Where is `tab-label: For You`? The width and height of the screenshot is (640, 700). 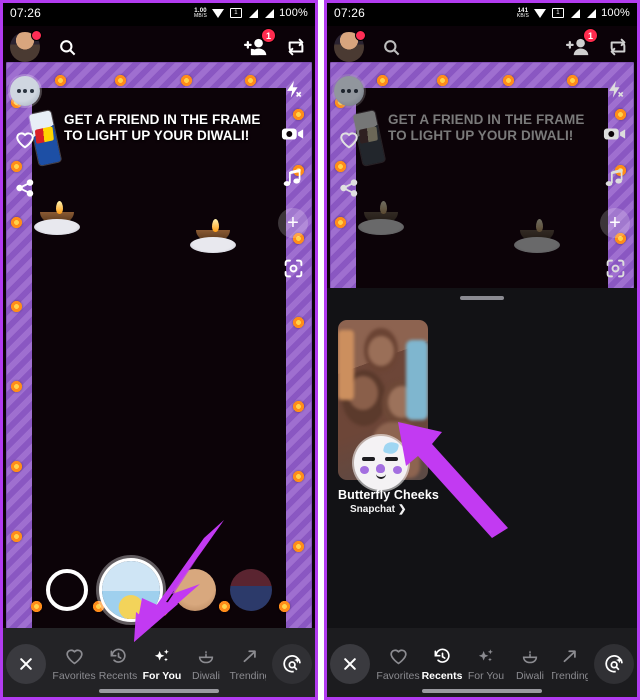
tab-label: For You is located at coordinates (162, 675).